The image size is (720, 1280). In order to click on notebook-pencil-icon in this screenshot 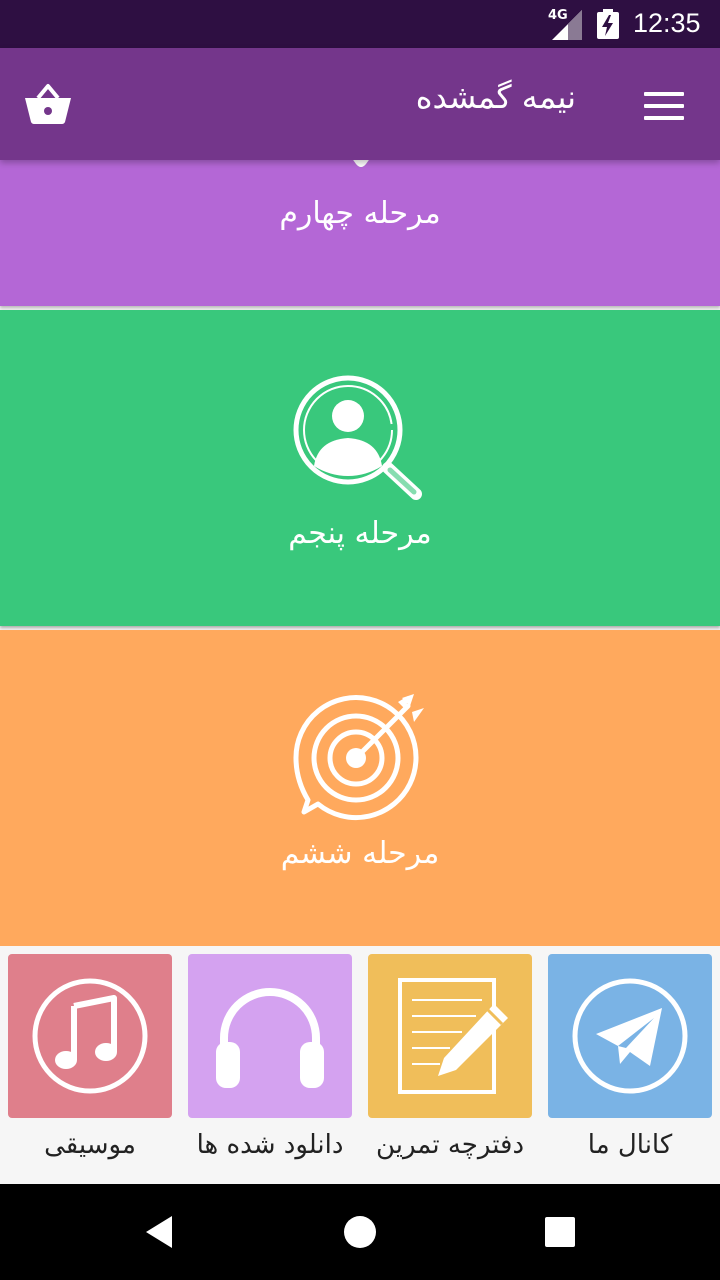, I will do `click(453, 1036)`.